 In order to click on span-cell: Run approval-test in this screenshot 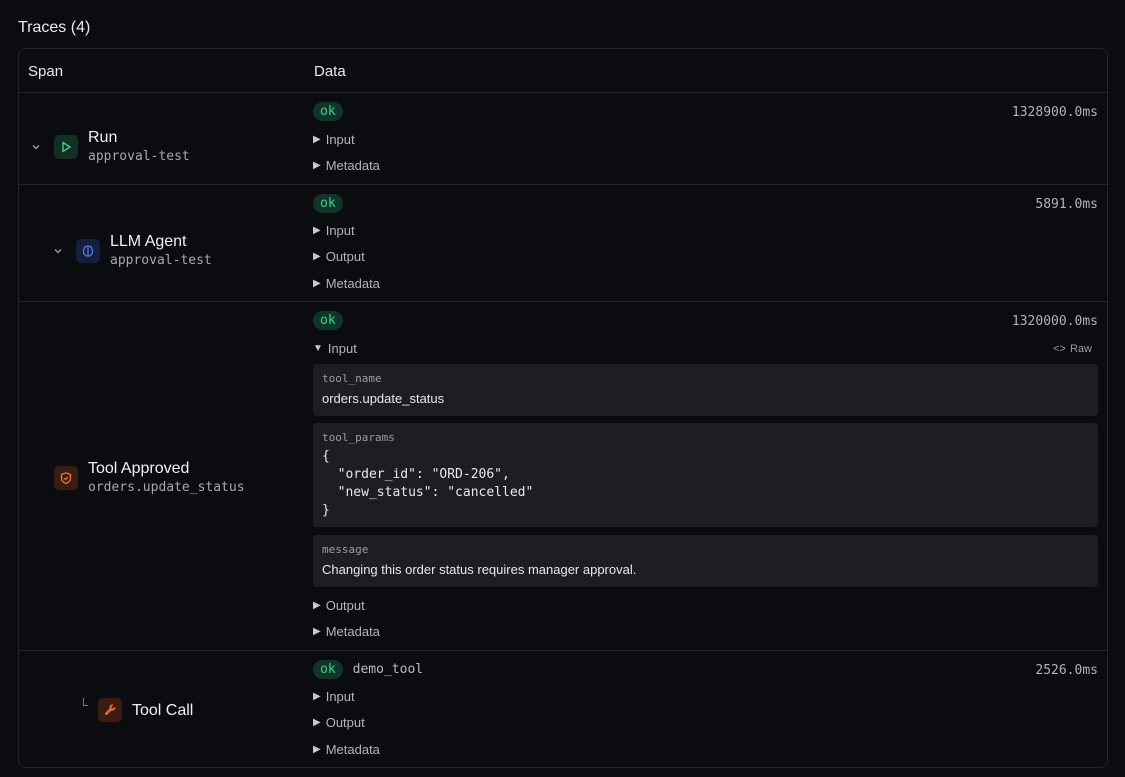, I will do `click(161, 138)`.